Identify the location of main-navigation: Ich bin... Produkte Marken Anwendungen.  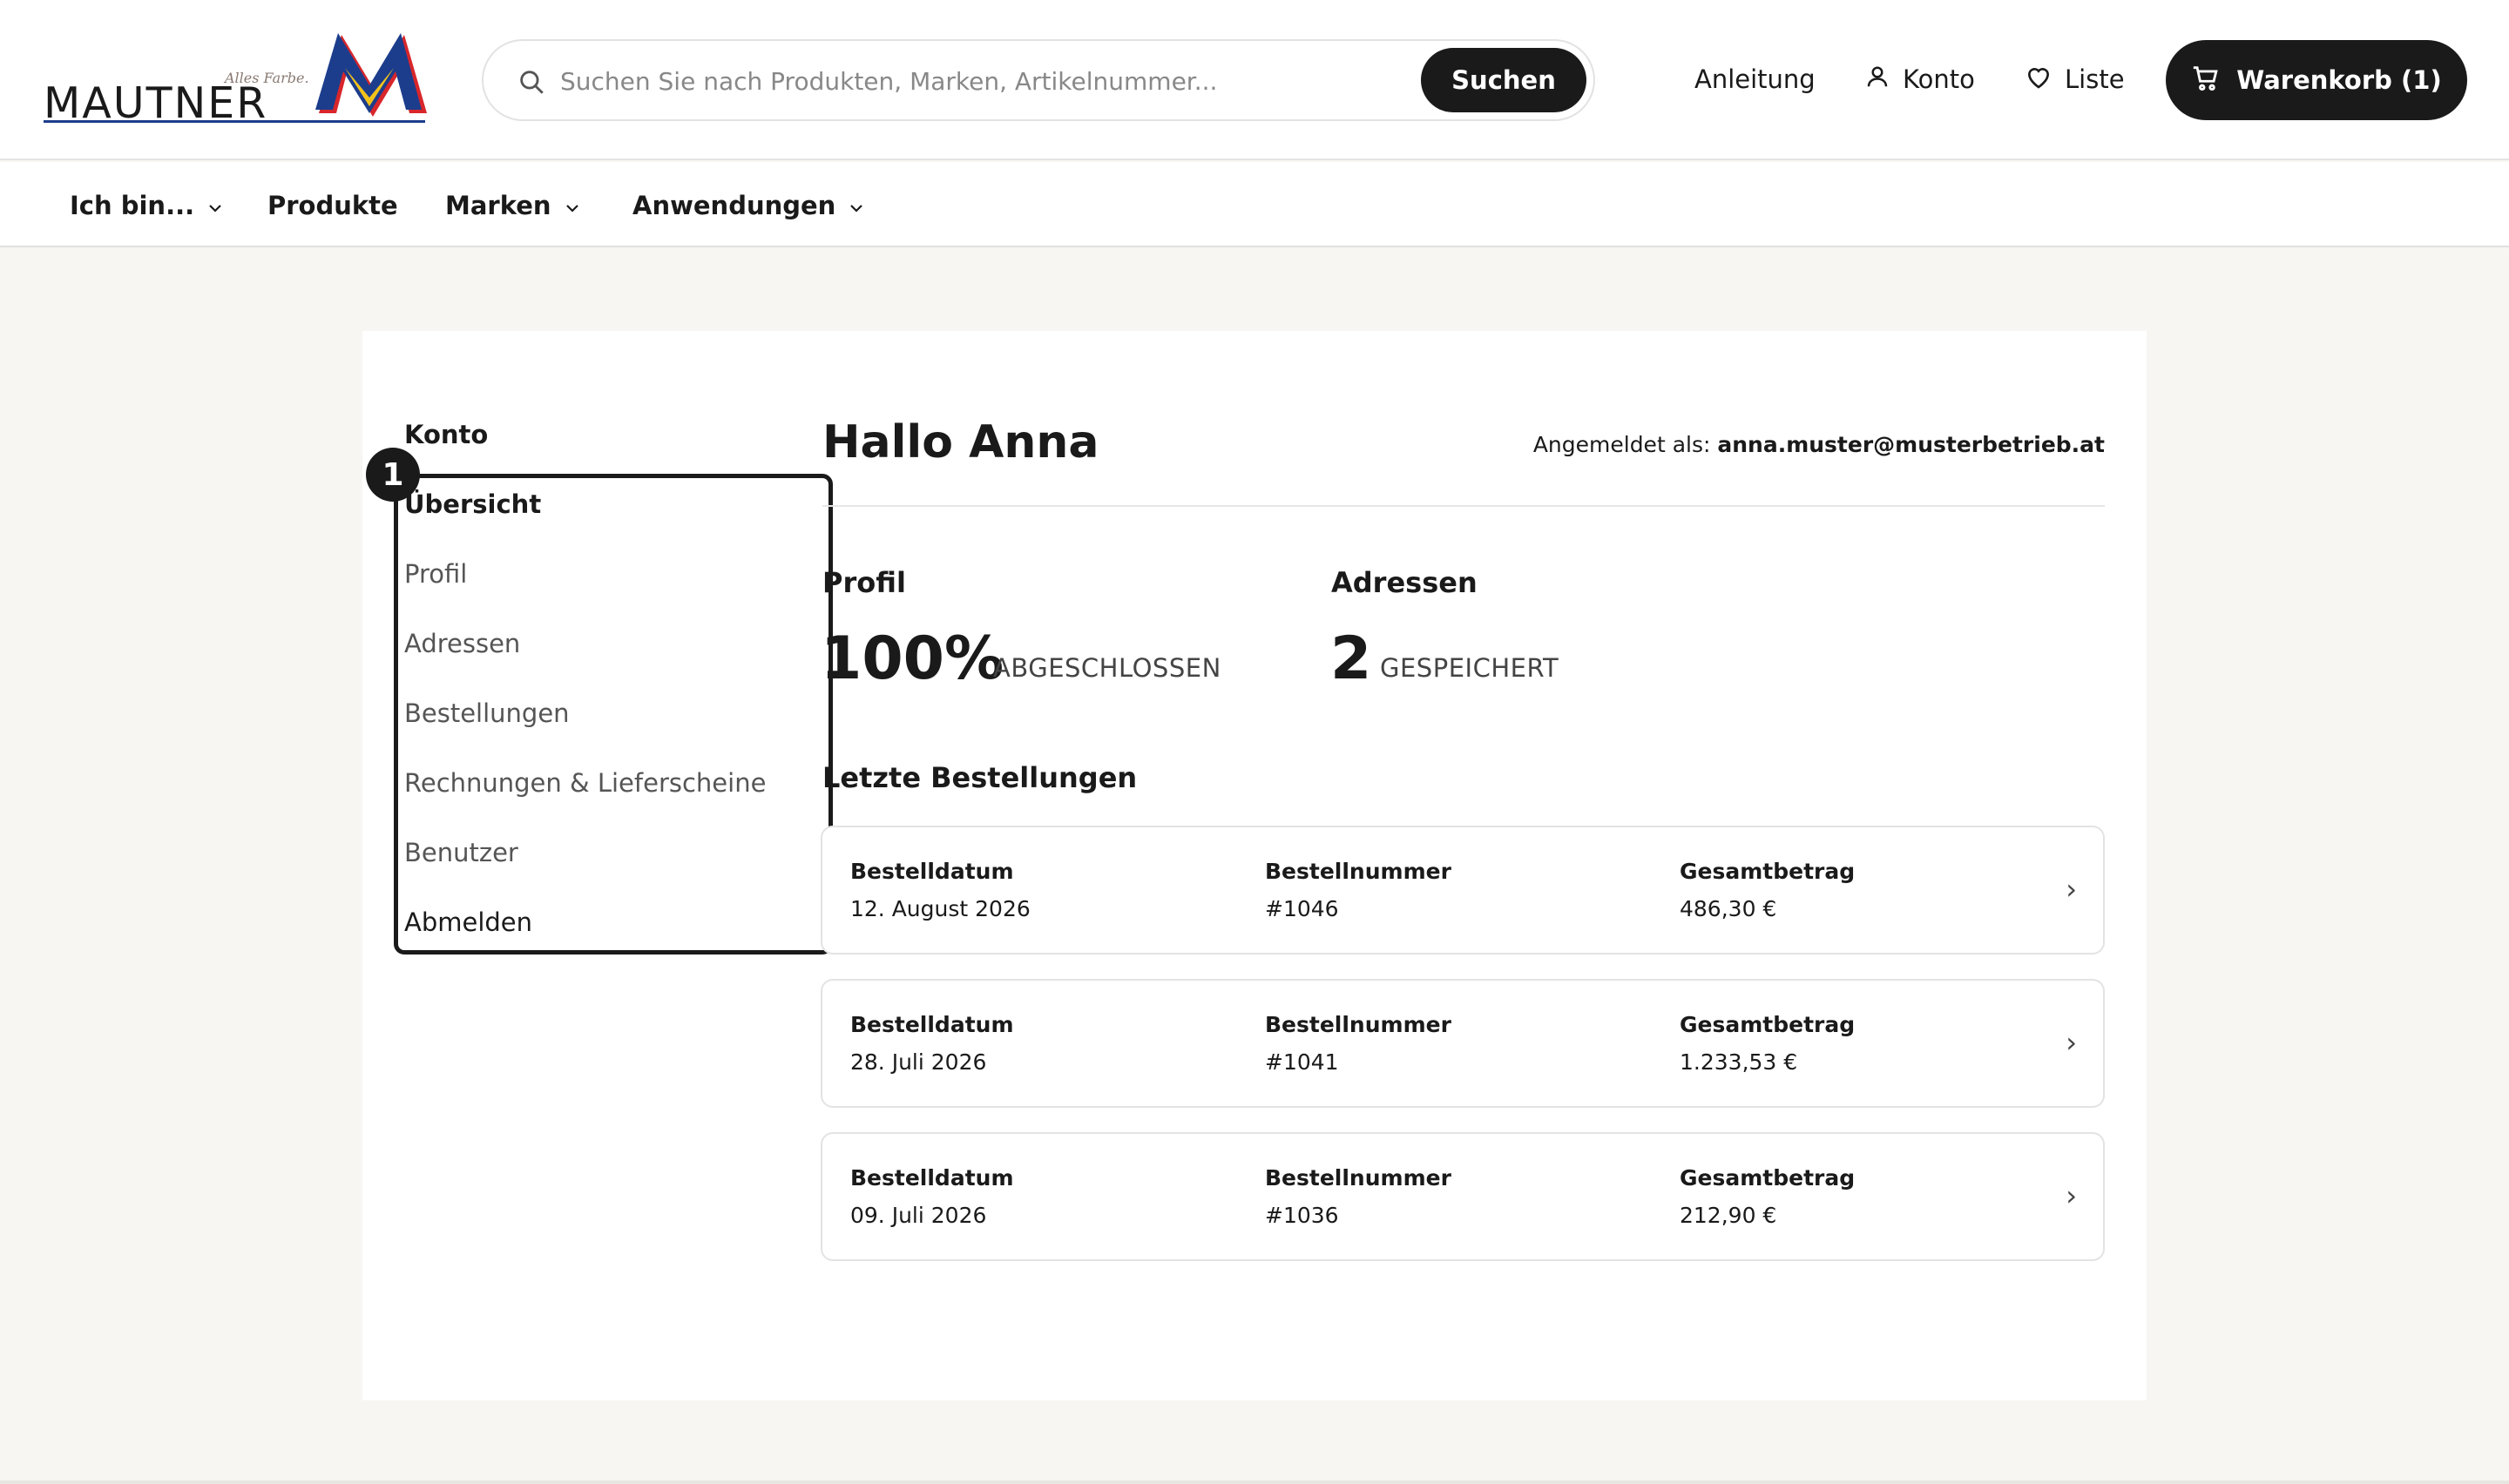
(1254, 205).